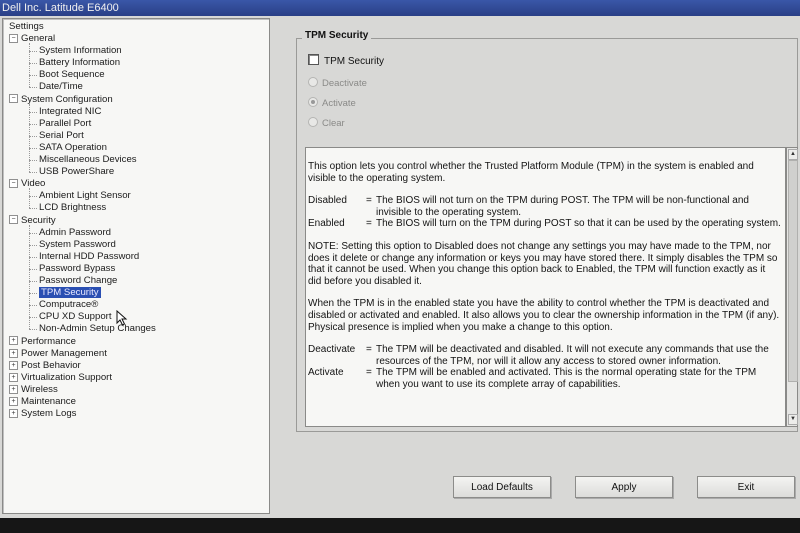 The image size is (800, 533). I want to click on tpm-security-checkbox-label: TPM Security, so click(354, 61).